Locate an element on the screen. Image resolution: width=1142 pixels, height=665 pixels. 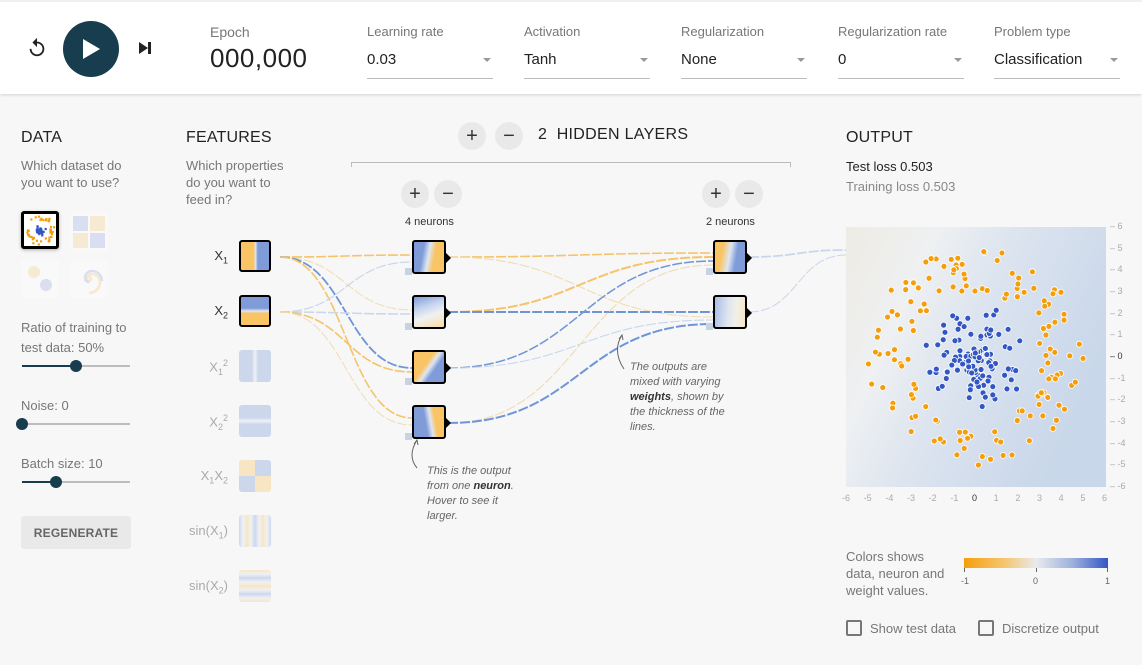
feature-x1x2-toggle is located at coordinates (255, 476).